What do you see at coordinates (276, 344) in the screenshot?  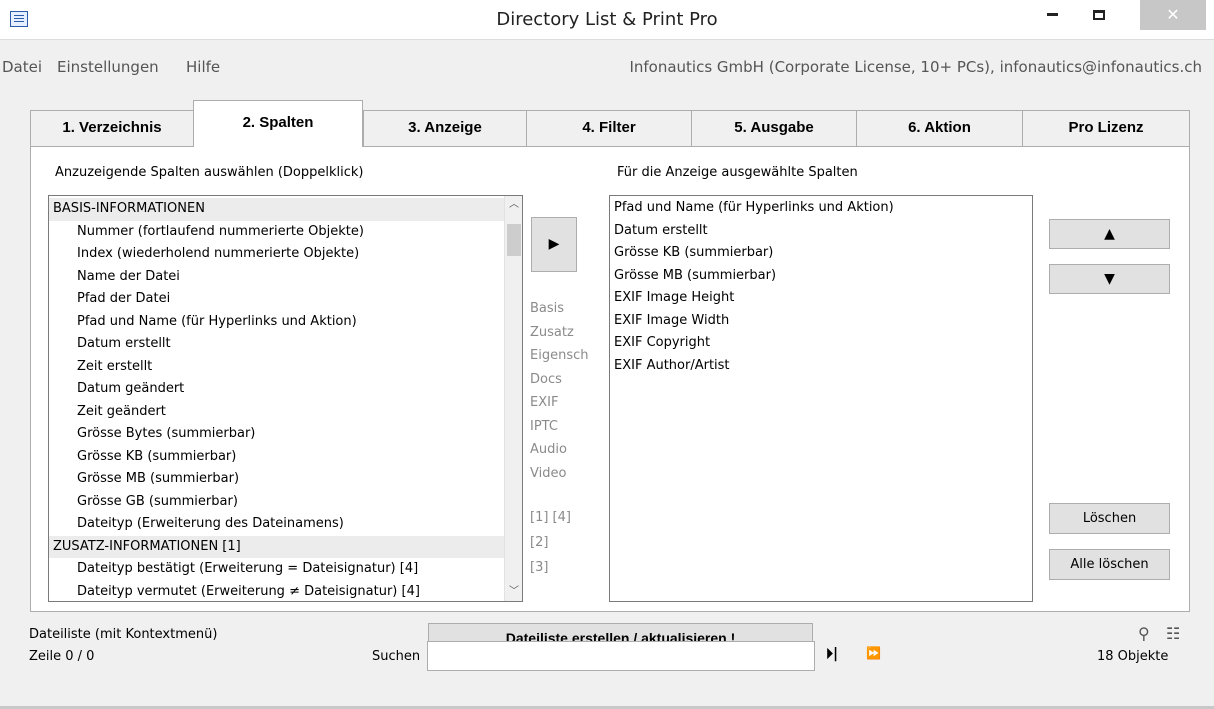 I see `list-item: Datum erstellt` at bounding box center [276, 344].